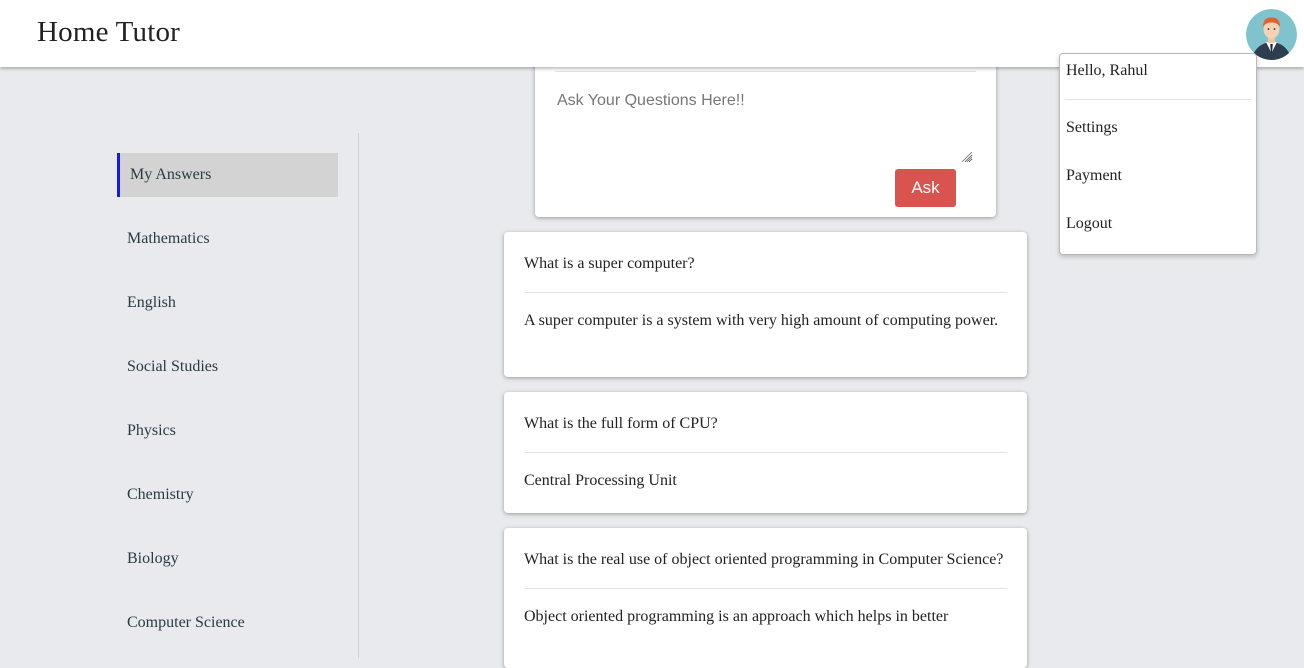 This screenshot has height=668, width=1304. I want to click on user-dropdown-menu: Hello, Rahul Settings Payment Logout, so click(1158, 154).